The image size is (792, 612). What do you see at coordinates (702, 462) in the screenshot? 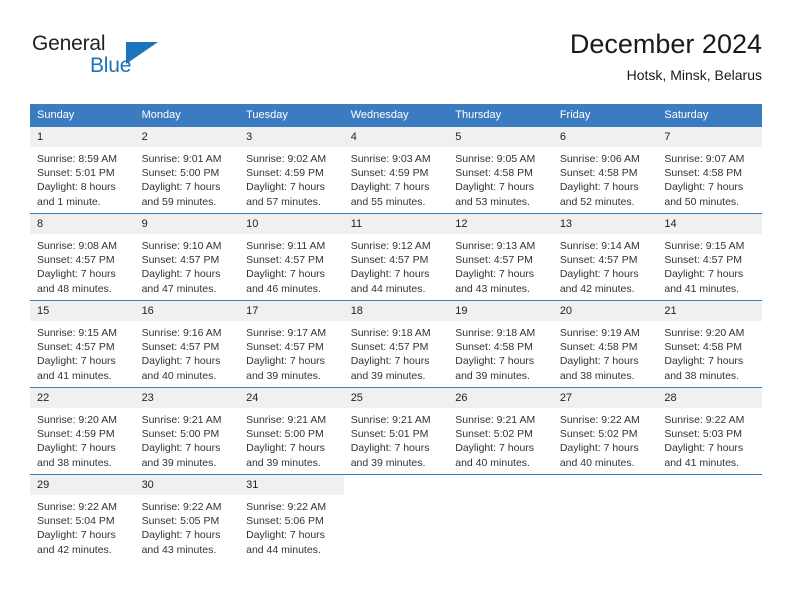
I see `daylight-duration-line2: and 41 minutes.` at bounding box center [702, 462].